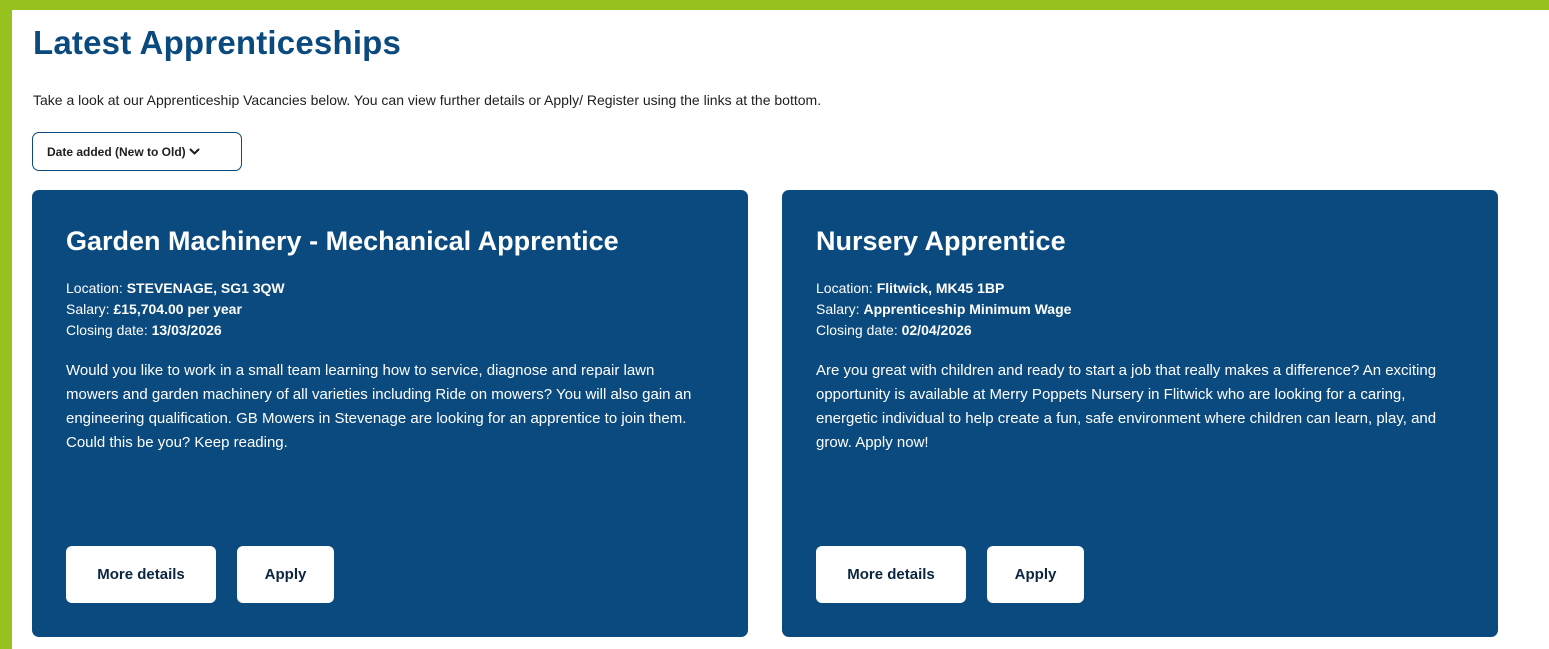 This screenshot has height=649, width=1549. Describe the element at coordinates (194, 151) in the screenshot. I see `chevron-down-icon` at that location.